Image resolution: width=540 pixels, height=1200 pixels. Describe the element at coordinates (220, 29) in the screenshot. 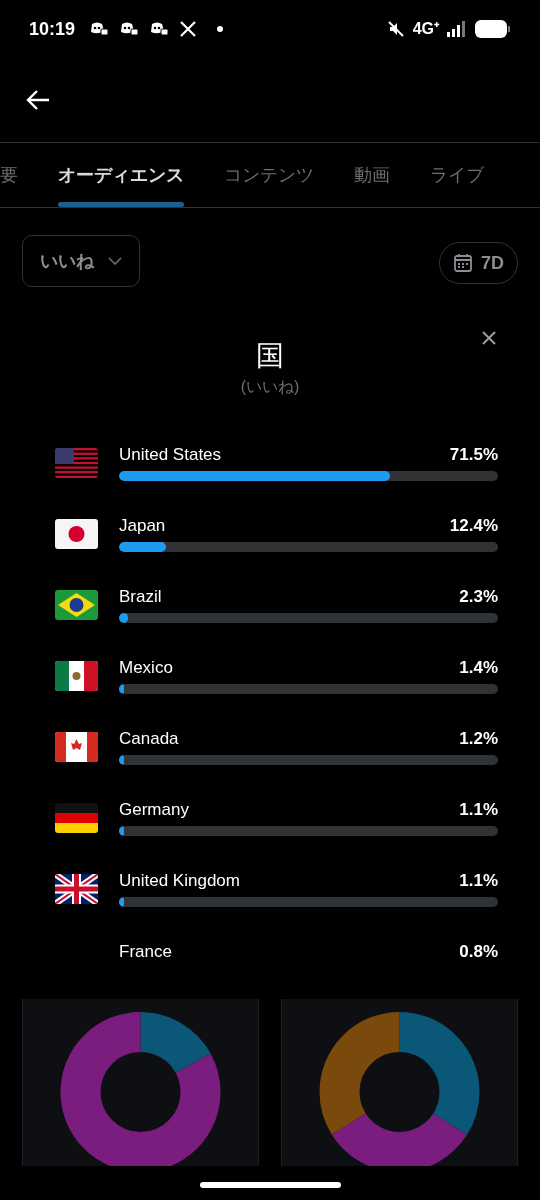

I see `dot-icon` at that location.